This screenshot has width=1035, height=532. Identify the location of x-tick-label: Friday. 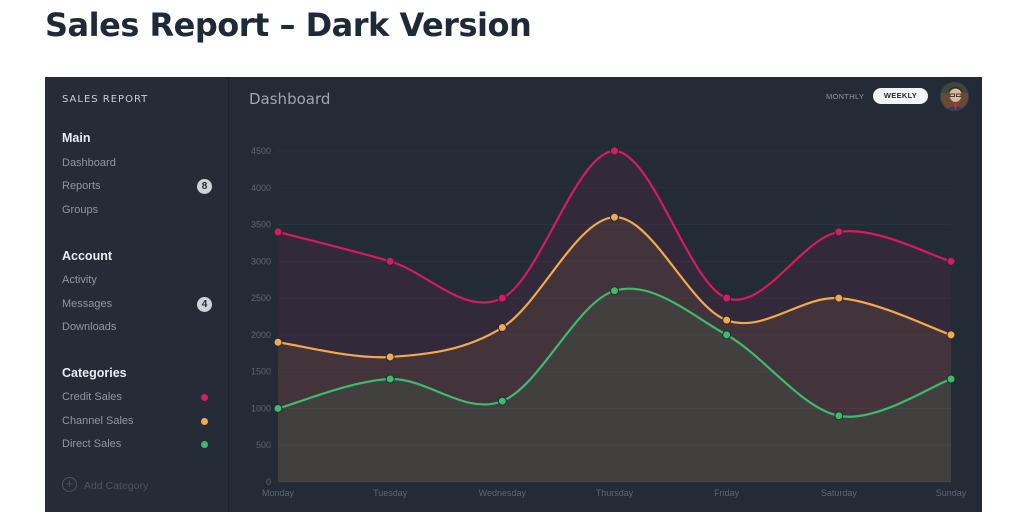
(727, 493).